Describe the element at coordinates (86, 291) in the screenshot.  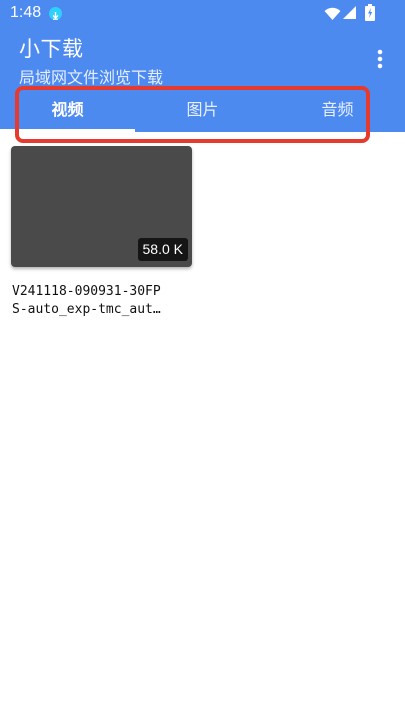
I see `file-name-line-1: V241118-090931-30FP` at that location.